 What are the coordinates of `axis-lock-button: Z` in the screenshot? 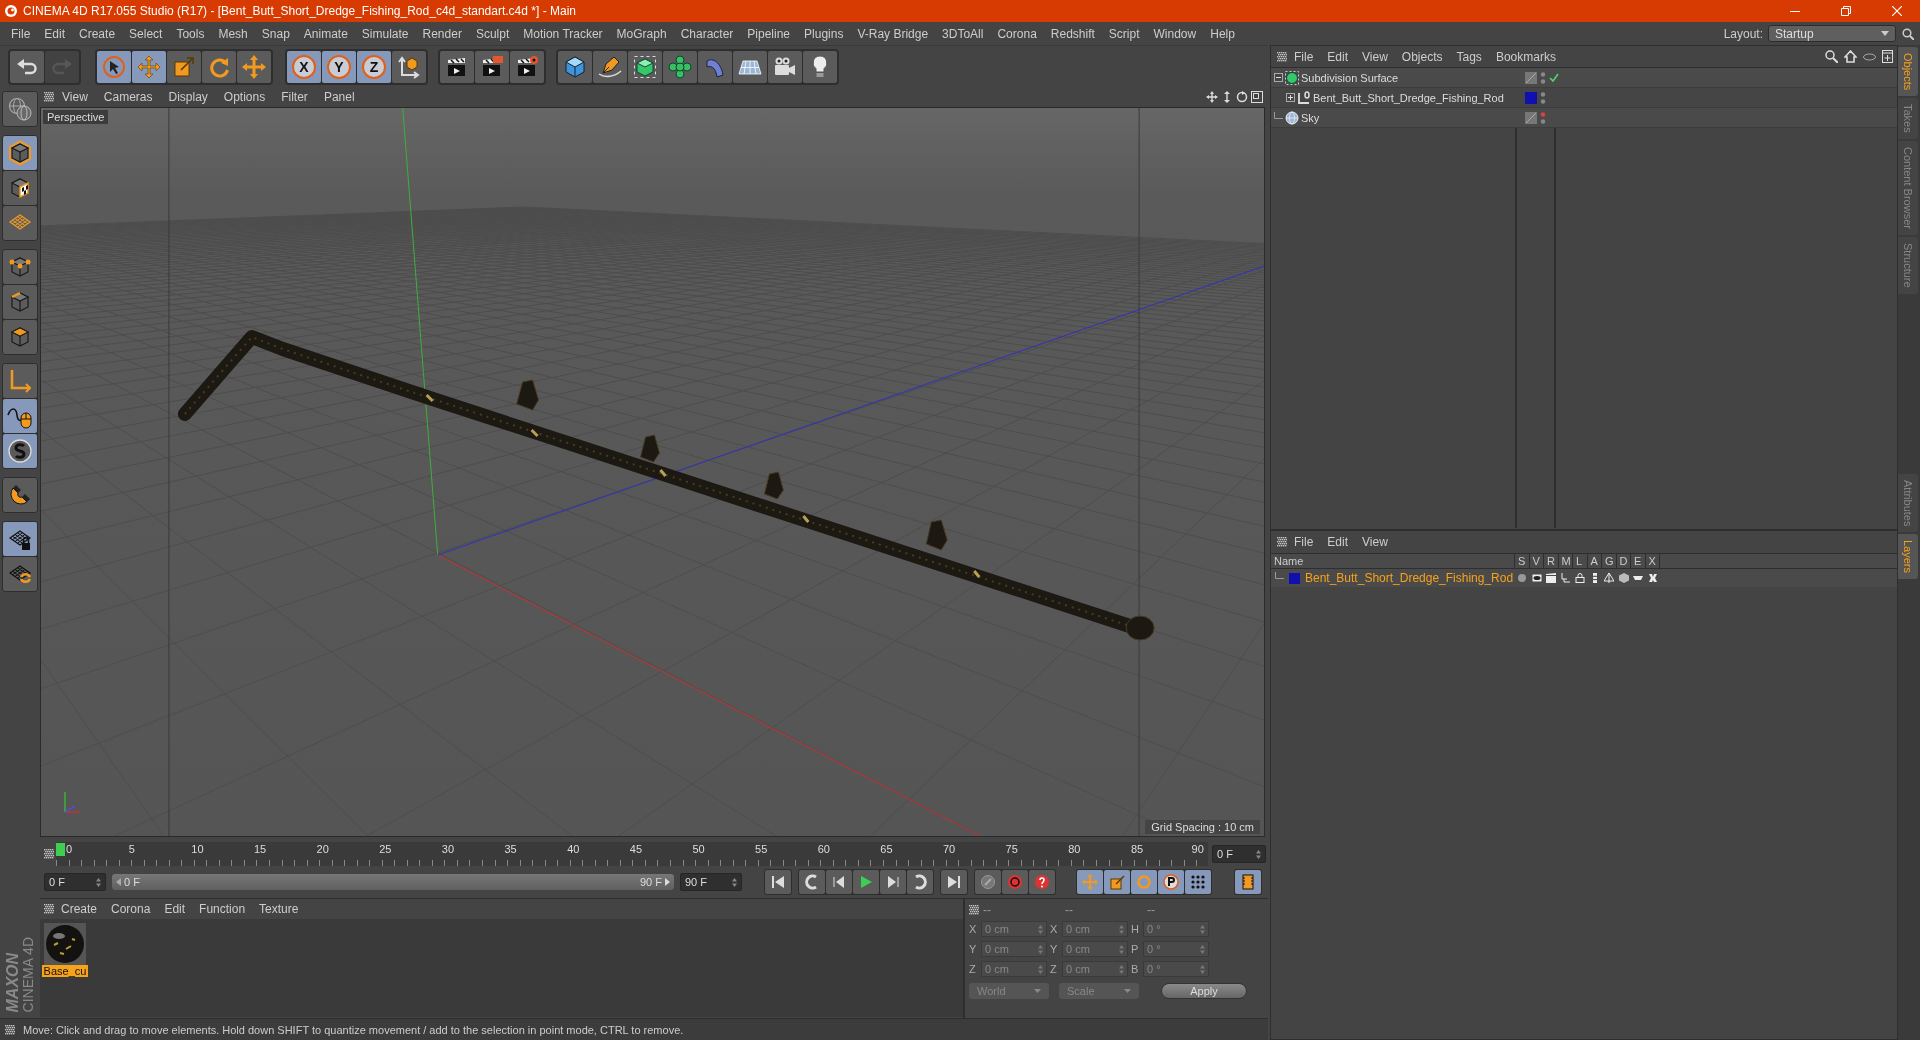 It's located at (374, 66).